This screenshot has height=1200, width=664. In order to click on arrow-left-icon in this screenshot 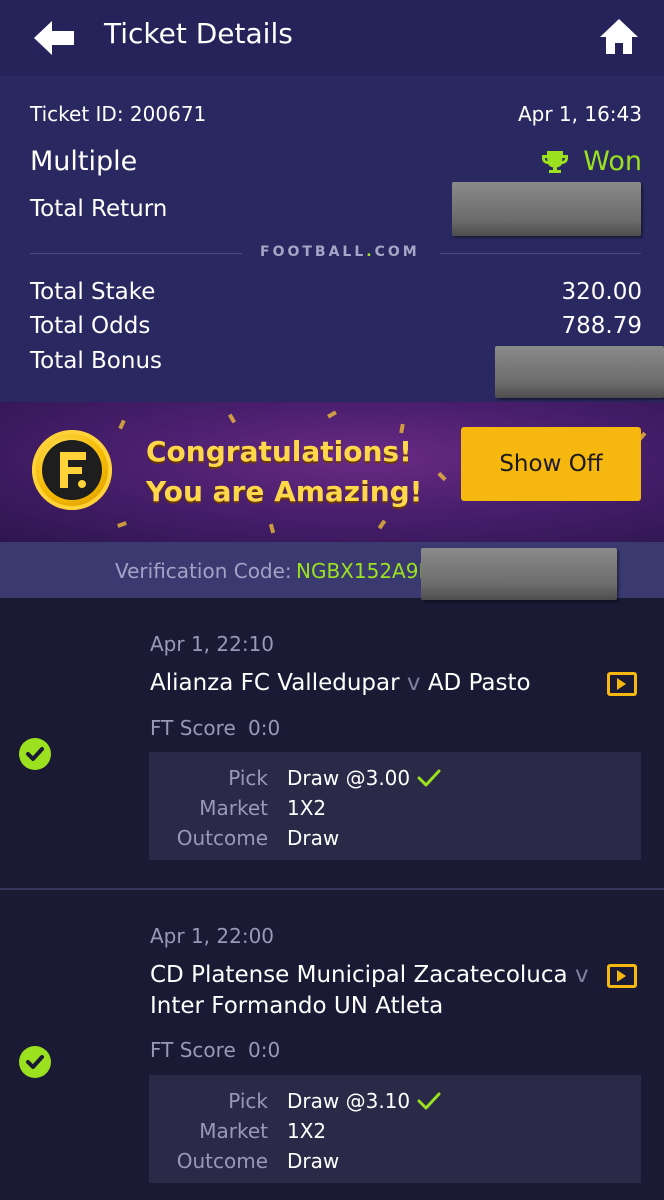, I will do `click(54, 38)`.